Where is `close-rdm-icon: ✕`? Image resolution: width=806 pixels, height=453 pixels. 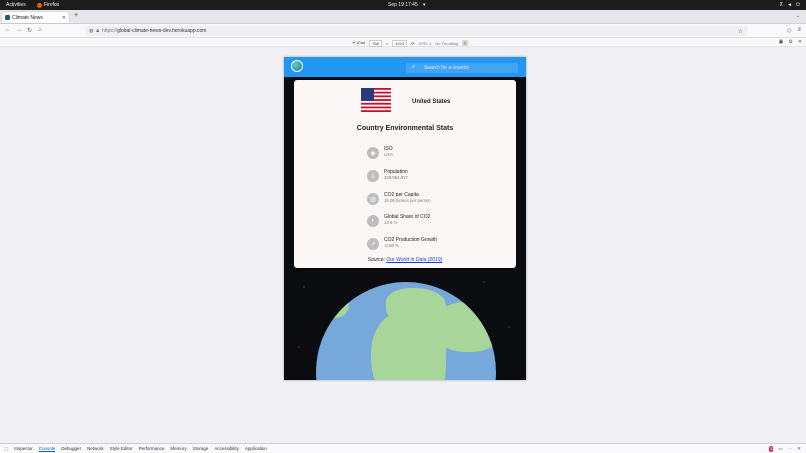
close-rdm-icon: ✕ is located at coordinates (800, 42).